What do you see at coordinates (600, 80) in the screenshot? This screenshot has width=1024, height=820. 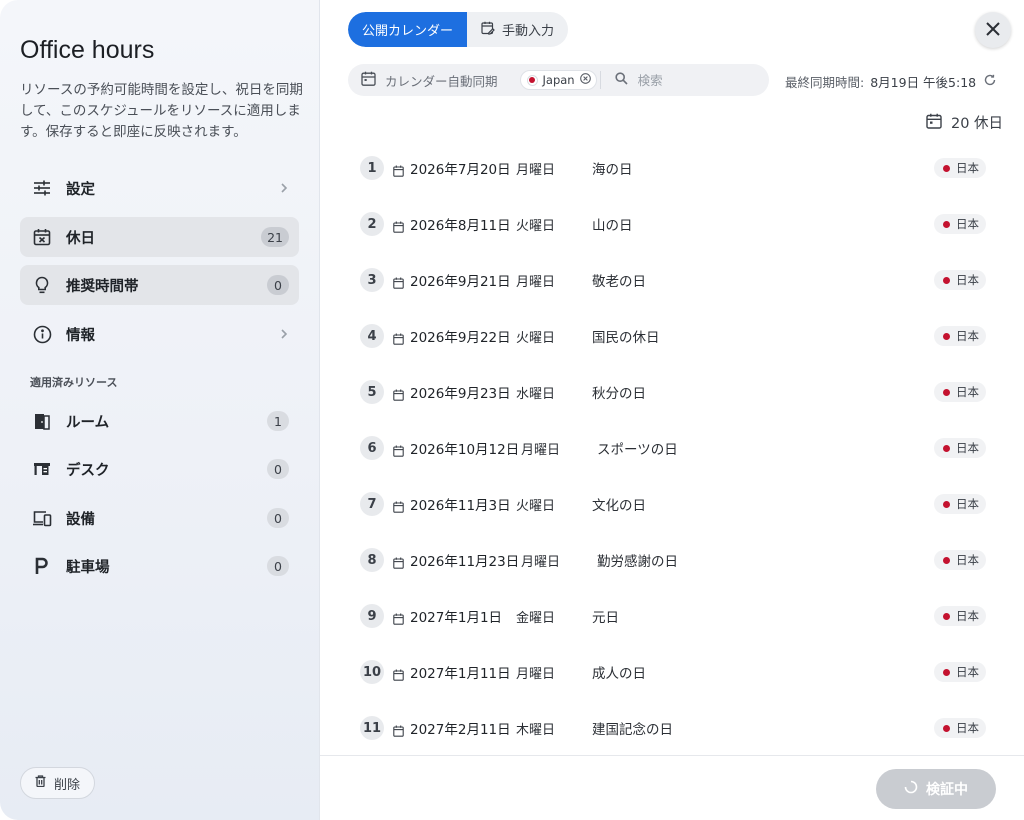 I see `divider` at bounding box center [600, 80].